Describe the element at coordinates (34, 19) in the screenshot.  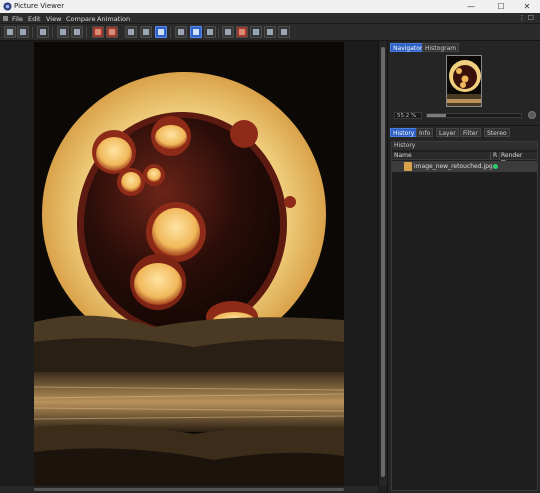
I see `menu-edit: Edit` at that location.